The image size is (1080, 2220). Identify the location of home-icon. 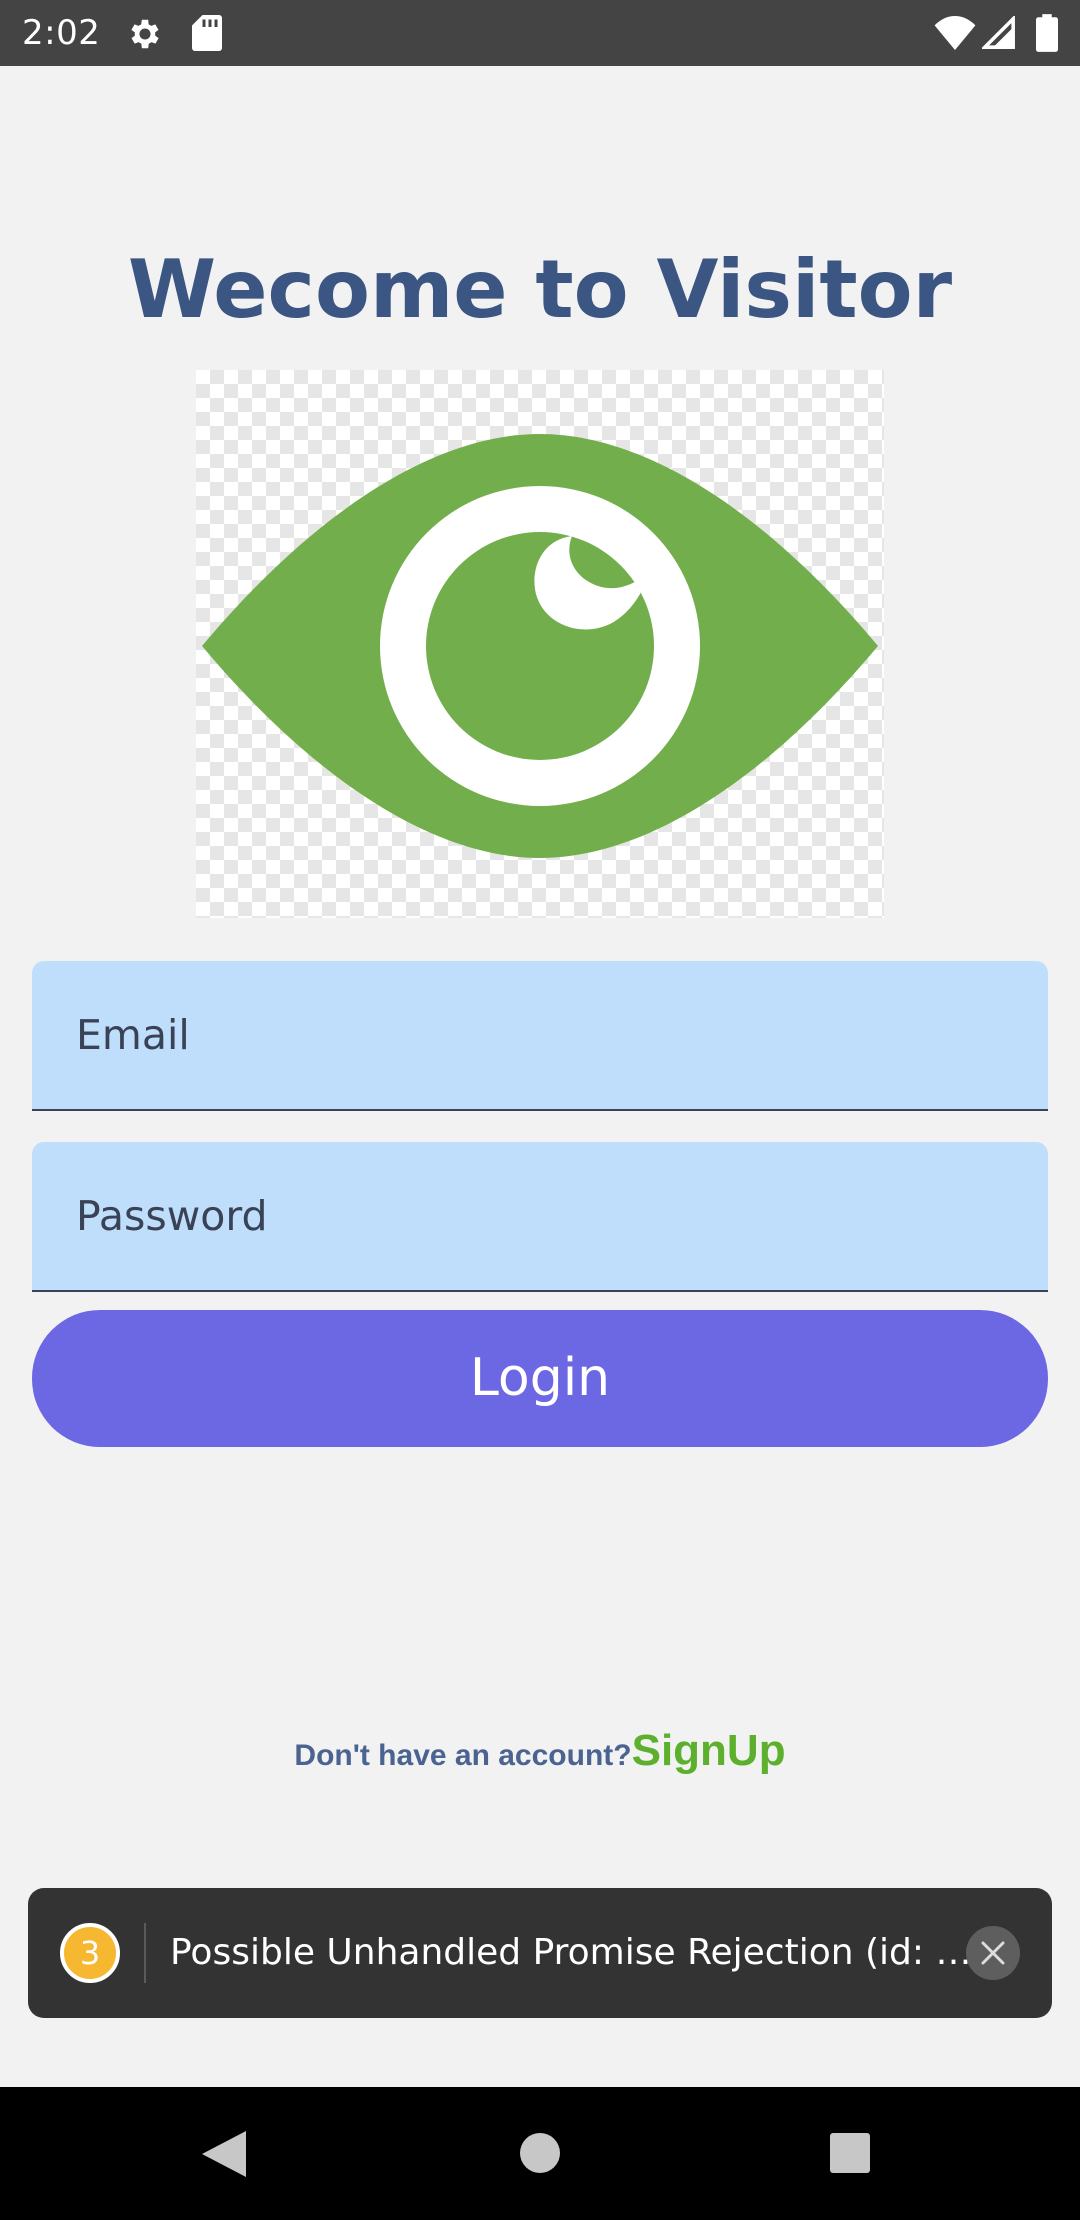
(540, 2153).